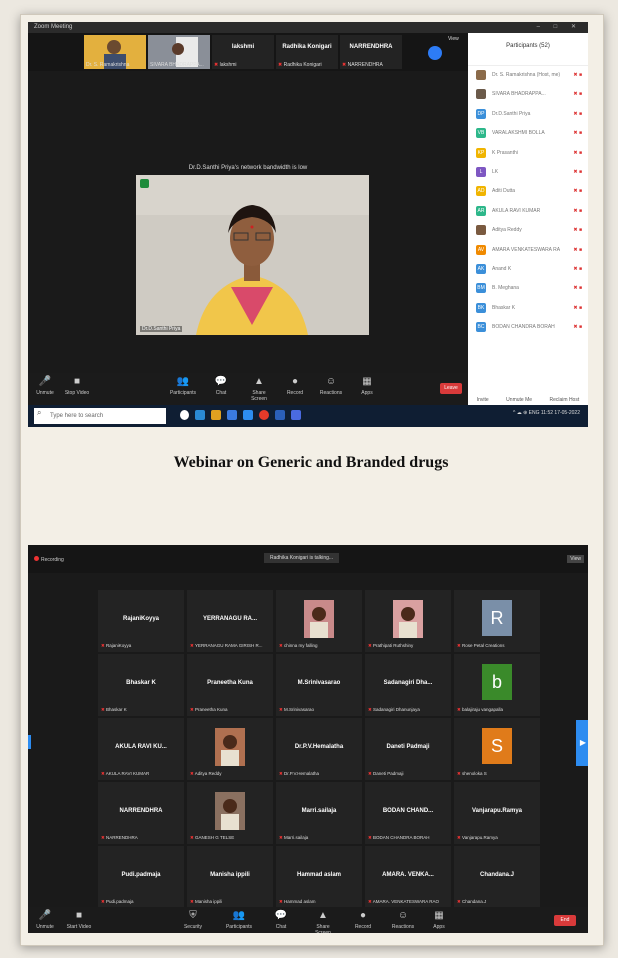  What do you see at coordinates (528, 191) in the screenshot?
I see `participant-row: AD Aditi Dutta ✖ ■` at bounding box center [528, 191].